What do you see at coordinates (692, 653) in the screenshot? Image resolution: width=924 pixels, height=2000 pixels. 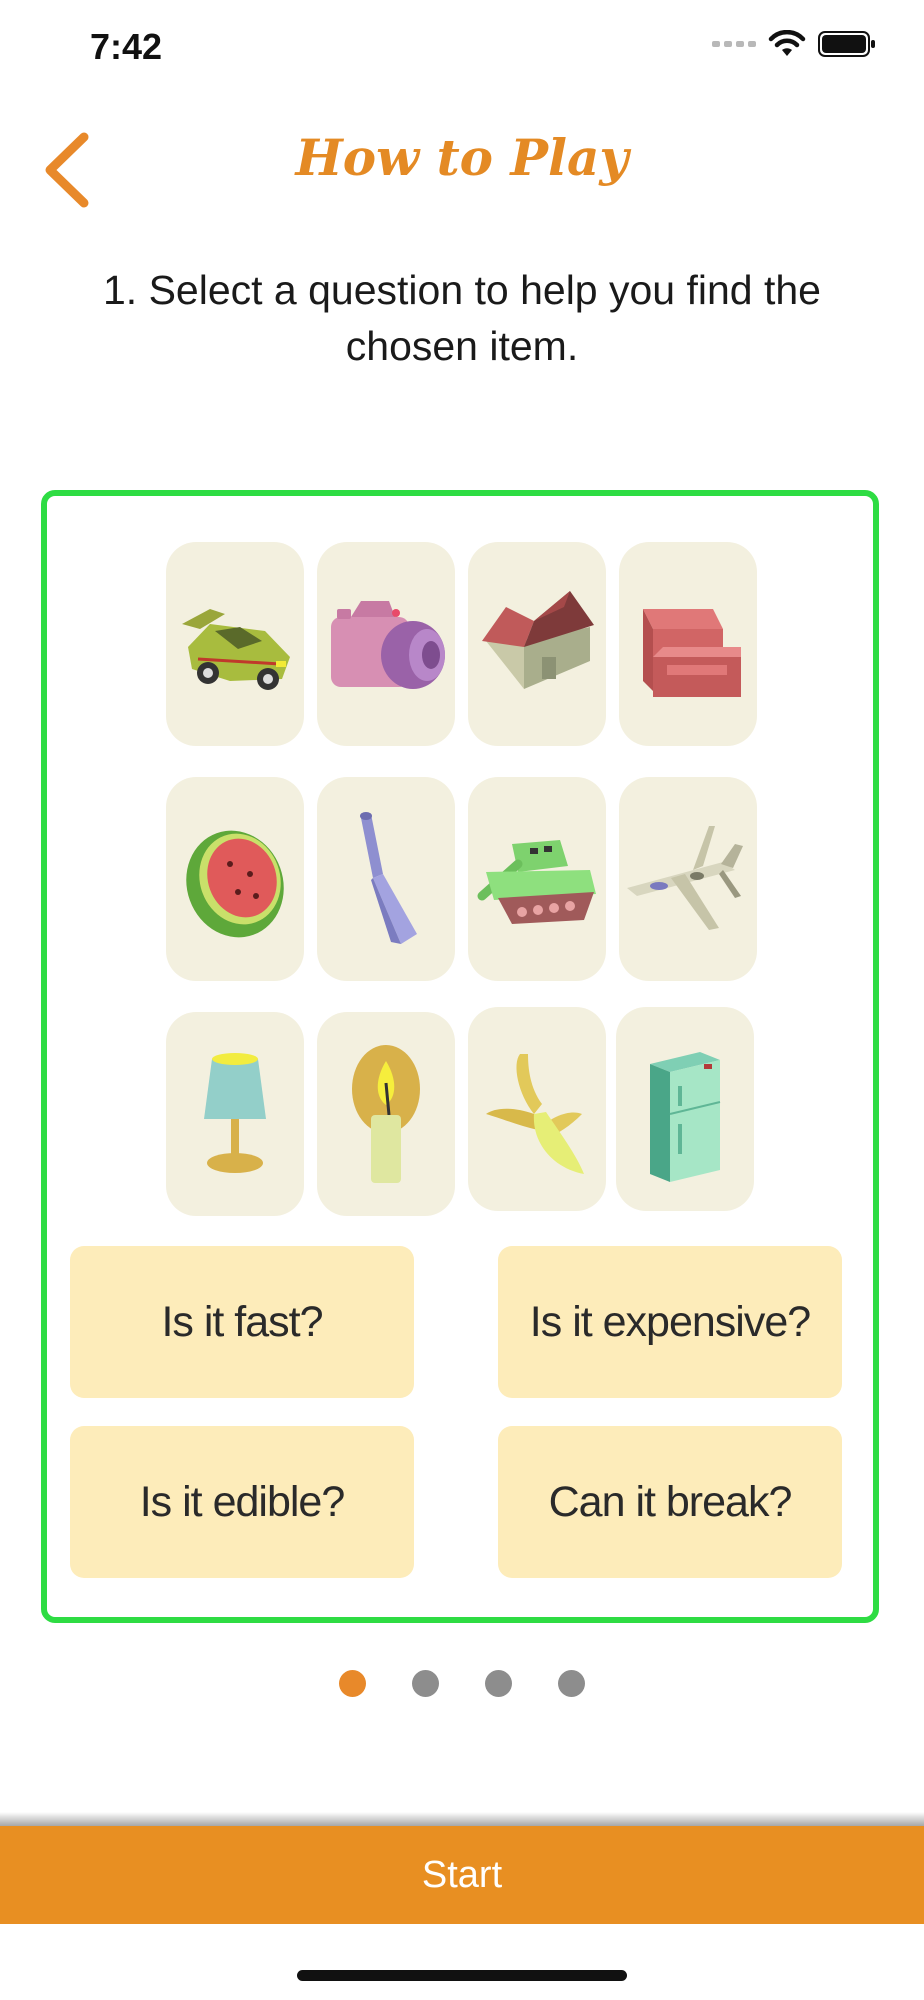 I see `armchair-icon` at bounding box center [692, 653].